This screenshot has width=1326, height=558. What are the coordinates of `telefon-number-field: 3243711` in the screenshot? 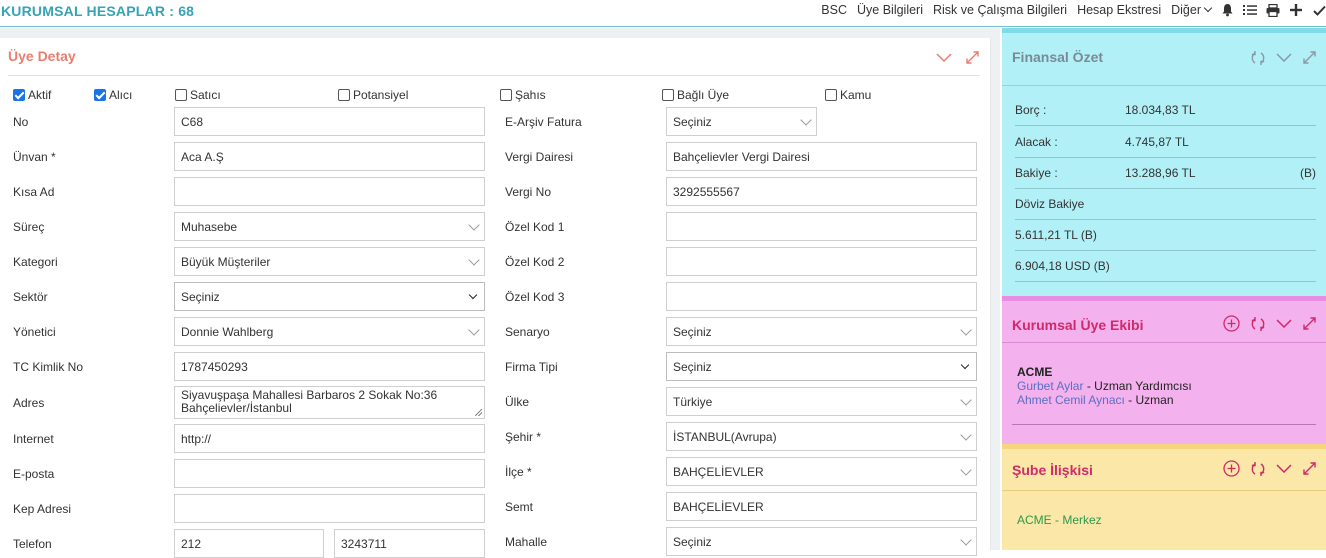 It's located at (409, 543).